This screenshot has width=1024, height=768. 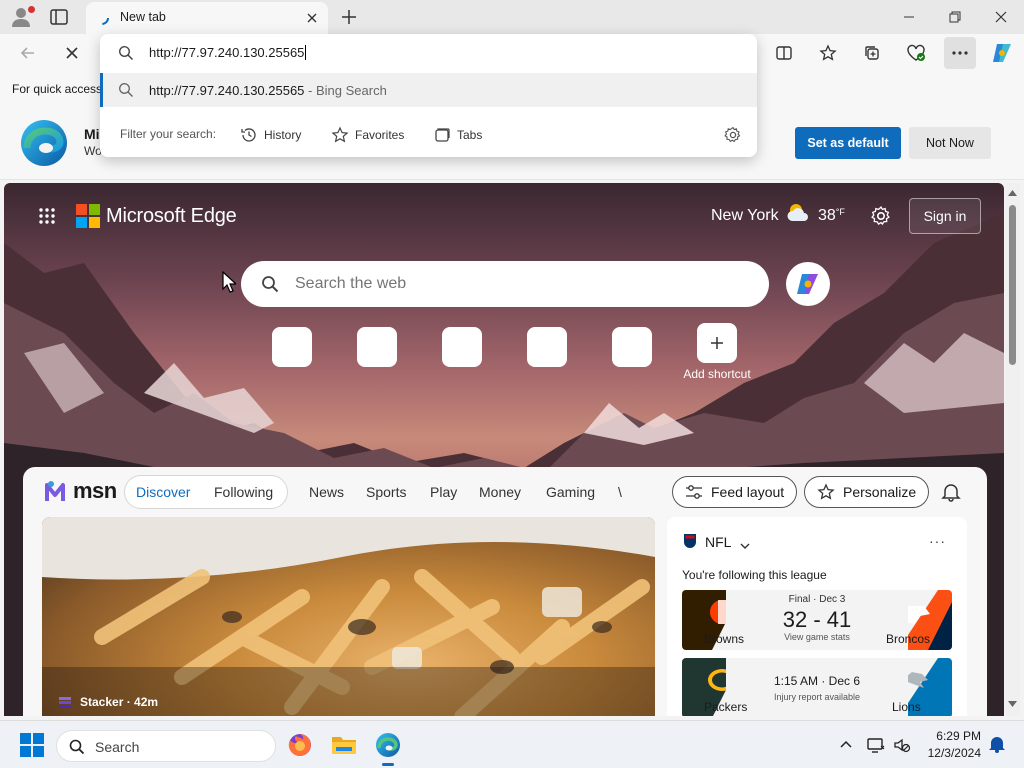 What do you see at coordinates (515, 284) in the screenshot?
I see `web-search-input` at bounding box center [515, 284].